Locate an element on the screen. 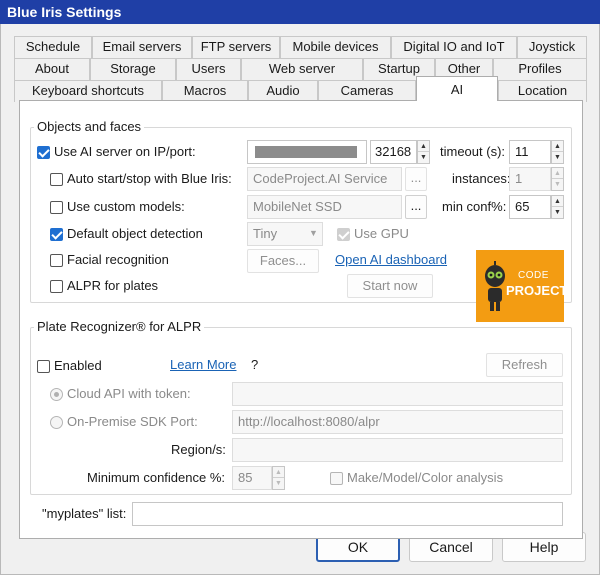  make-model-color-checkbox is located at coordinates (336, 478).